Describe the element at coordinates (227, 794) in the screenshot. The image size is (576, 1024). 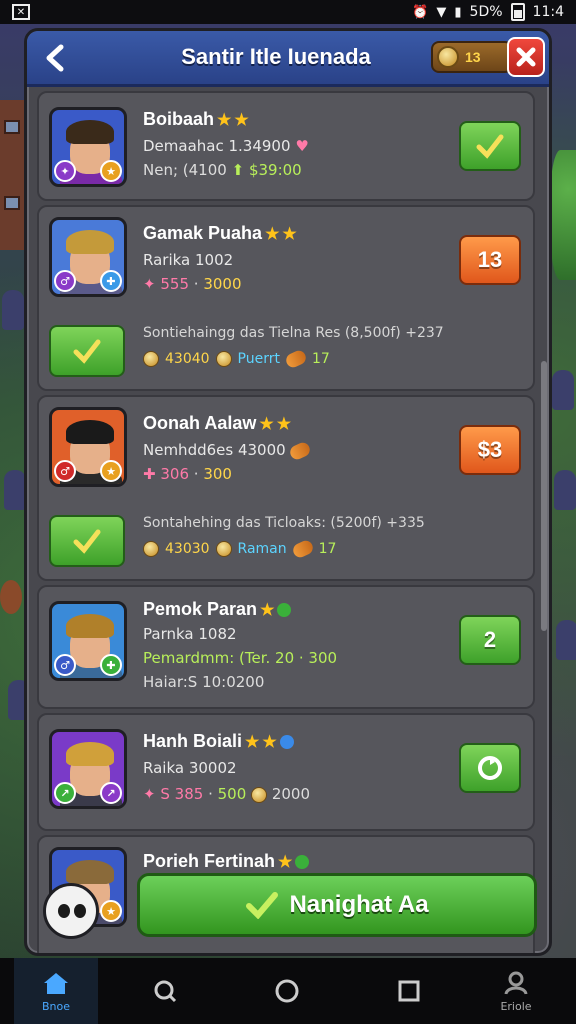
I see `player-stats: ✦ S 385 · 500 2000` at that location.